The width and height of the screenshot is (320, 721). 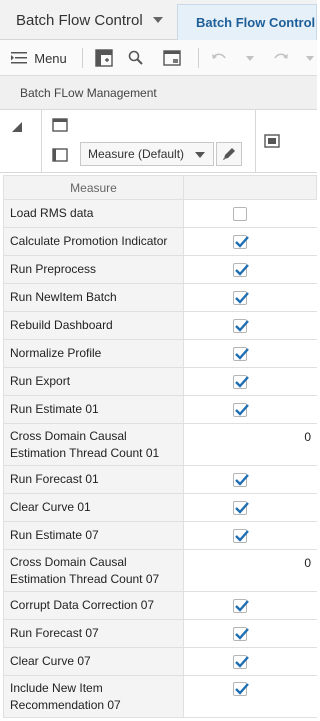 I want to click on column-dimension-area, so click(x=286, y=141).